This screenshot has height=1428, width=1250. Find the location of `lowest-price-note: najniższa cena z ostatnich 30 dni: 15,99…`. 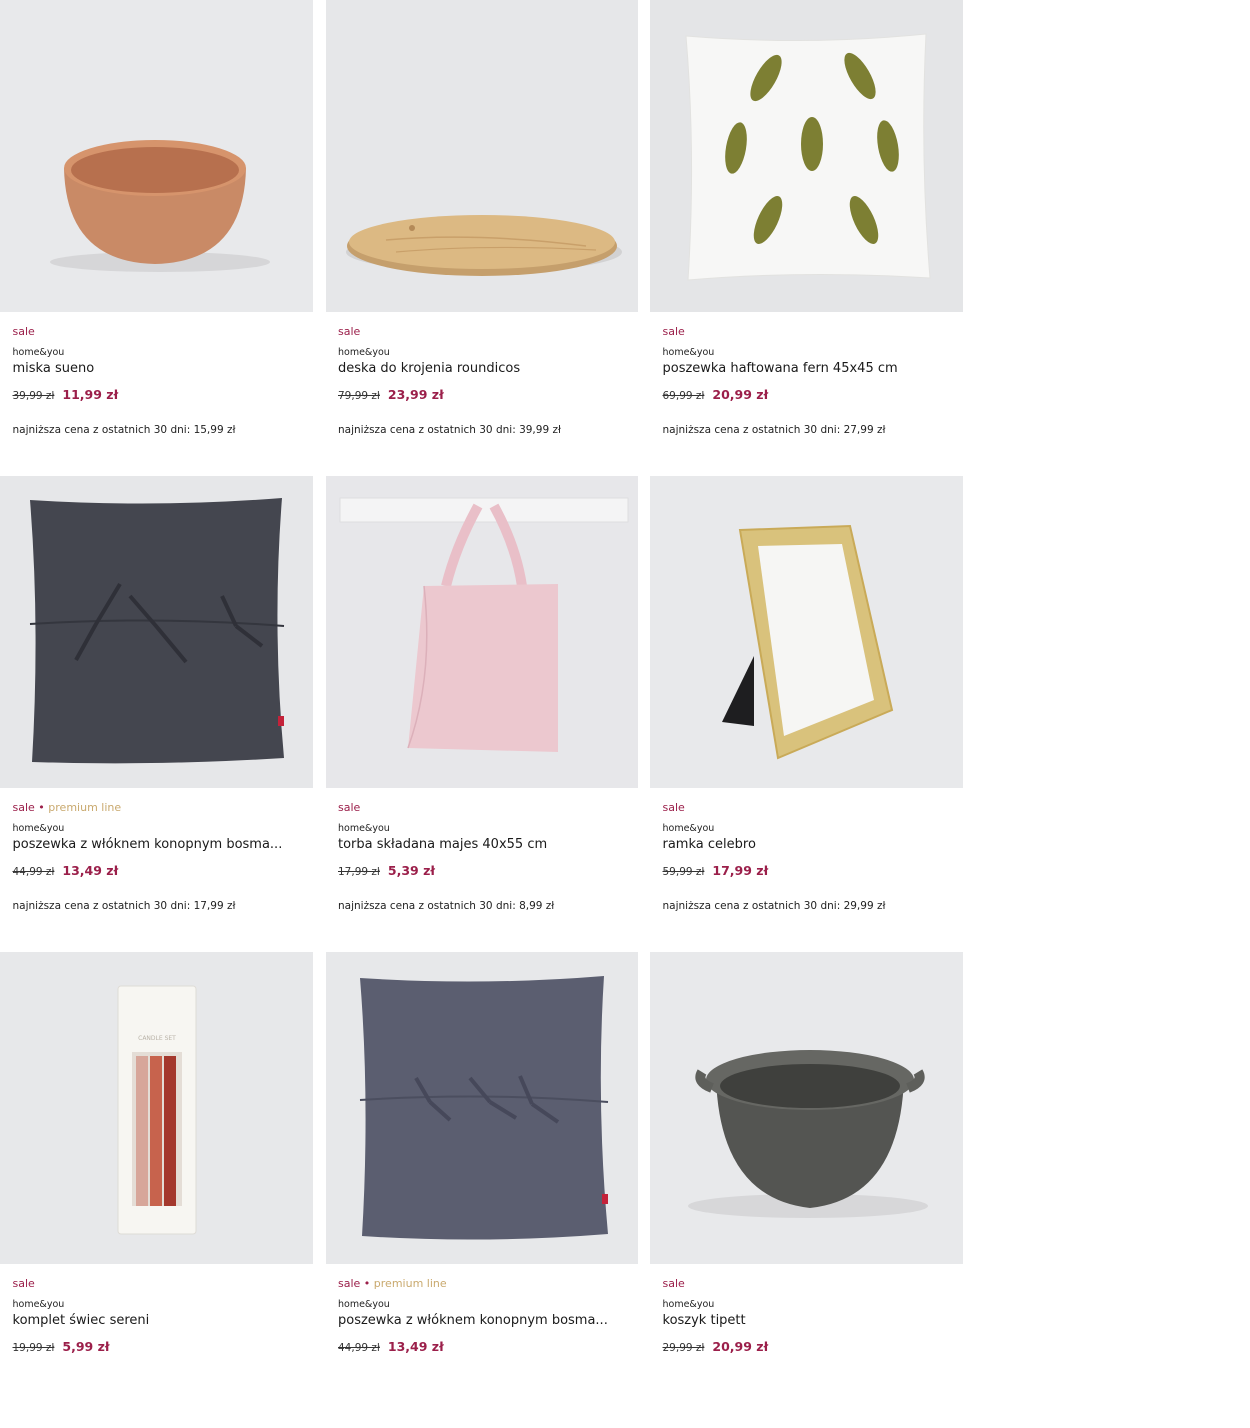

lowest-price-note: najniższa cena z ostatnich 30 dni: 15,99… is located at coordinates (124, 430).